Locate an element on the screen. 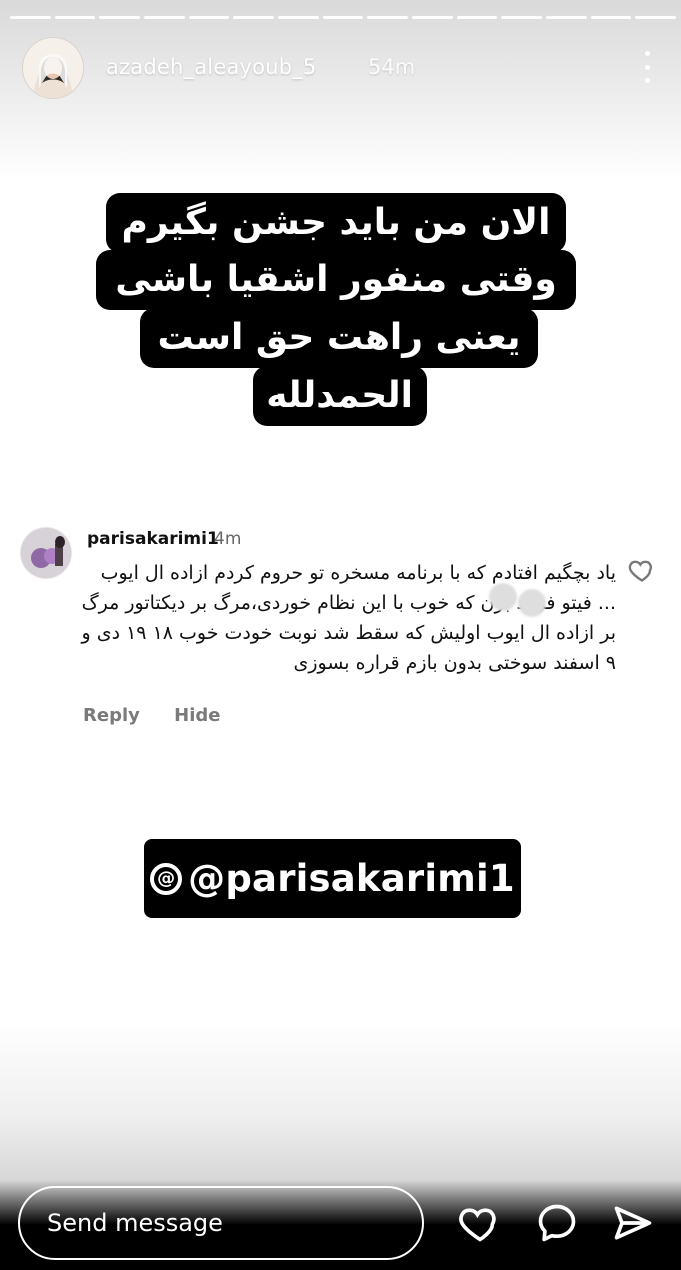  avatar-image is located at coordinates (53, 68).